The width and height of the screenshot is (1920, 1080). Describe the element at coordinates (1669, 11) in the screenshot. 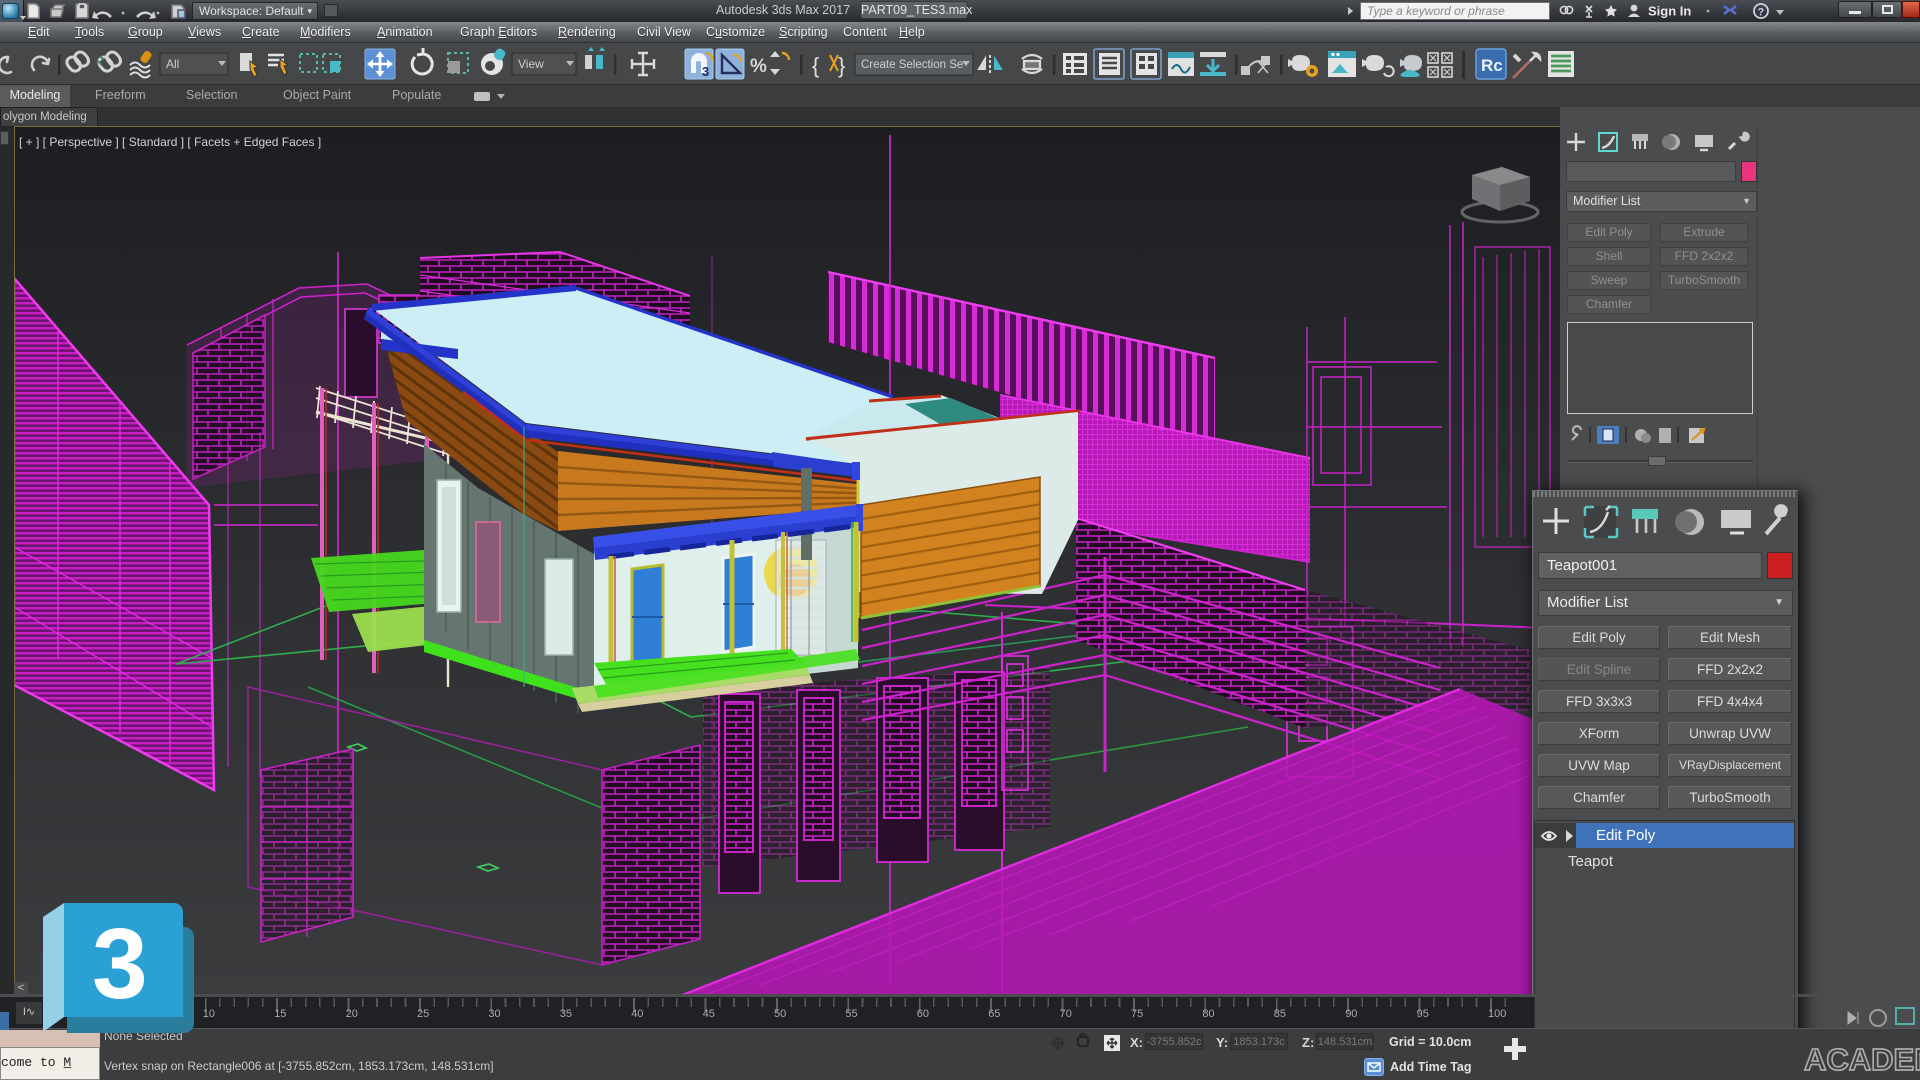

I see `svg-text: Sign In` at that location.